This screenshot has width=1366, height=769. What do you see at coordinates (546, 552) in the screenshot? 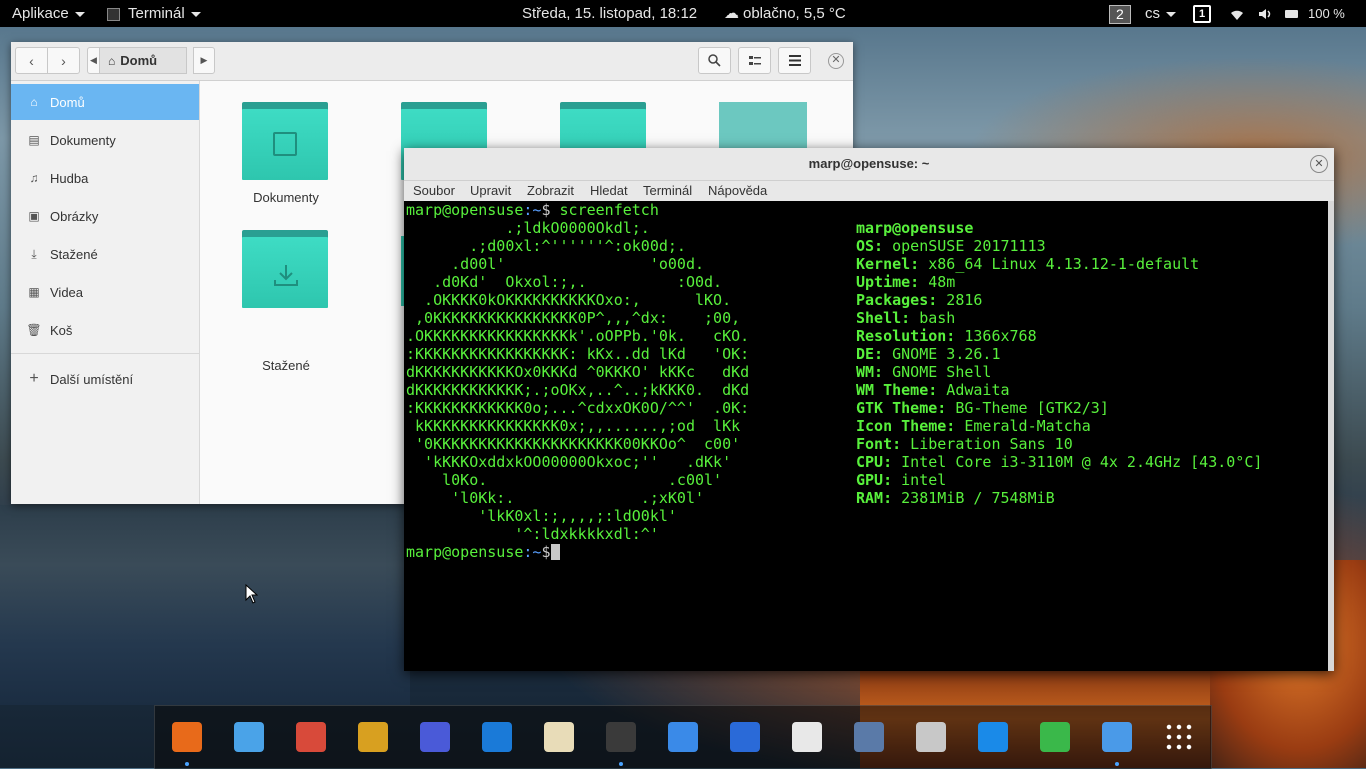
I see `prompt-symbol: $` at bounding box center [546, 552].